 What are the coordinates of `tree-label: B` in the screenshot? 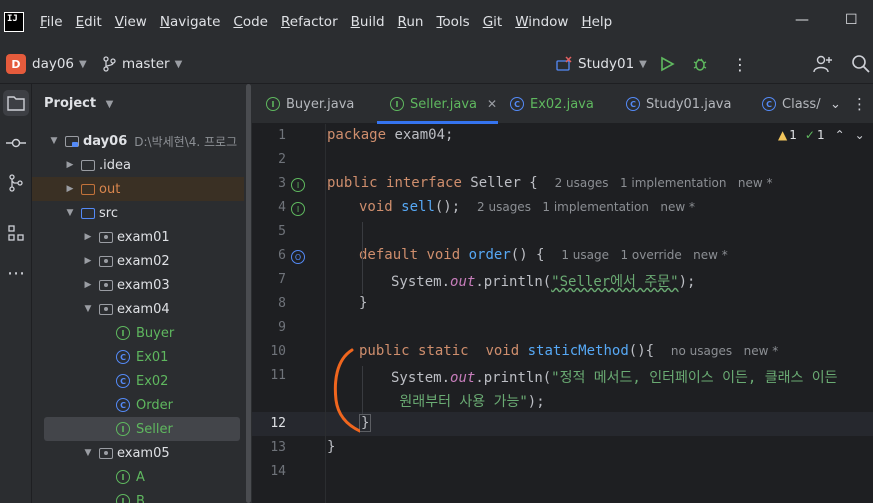 It's located at (140, 498).